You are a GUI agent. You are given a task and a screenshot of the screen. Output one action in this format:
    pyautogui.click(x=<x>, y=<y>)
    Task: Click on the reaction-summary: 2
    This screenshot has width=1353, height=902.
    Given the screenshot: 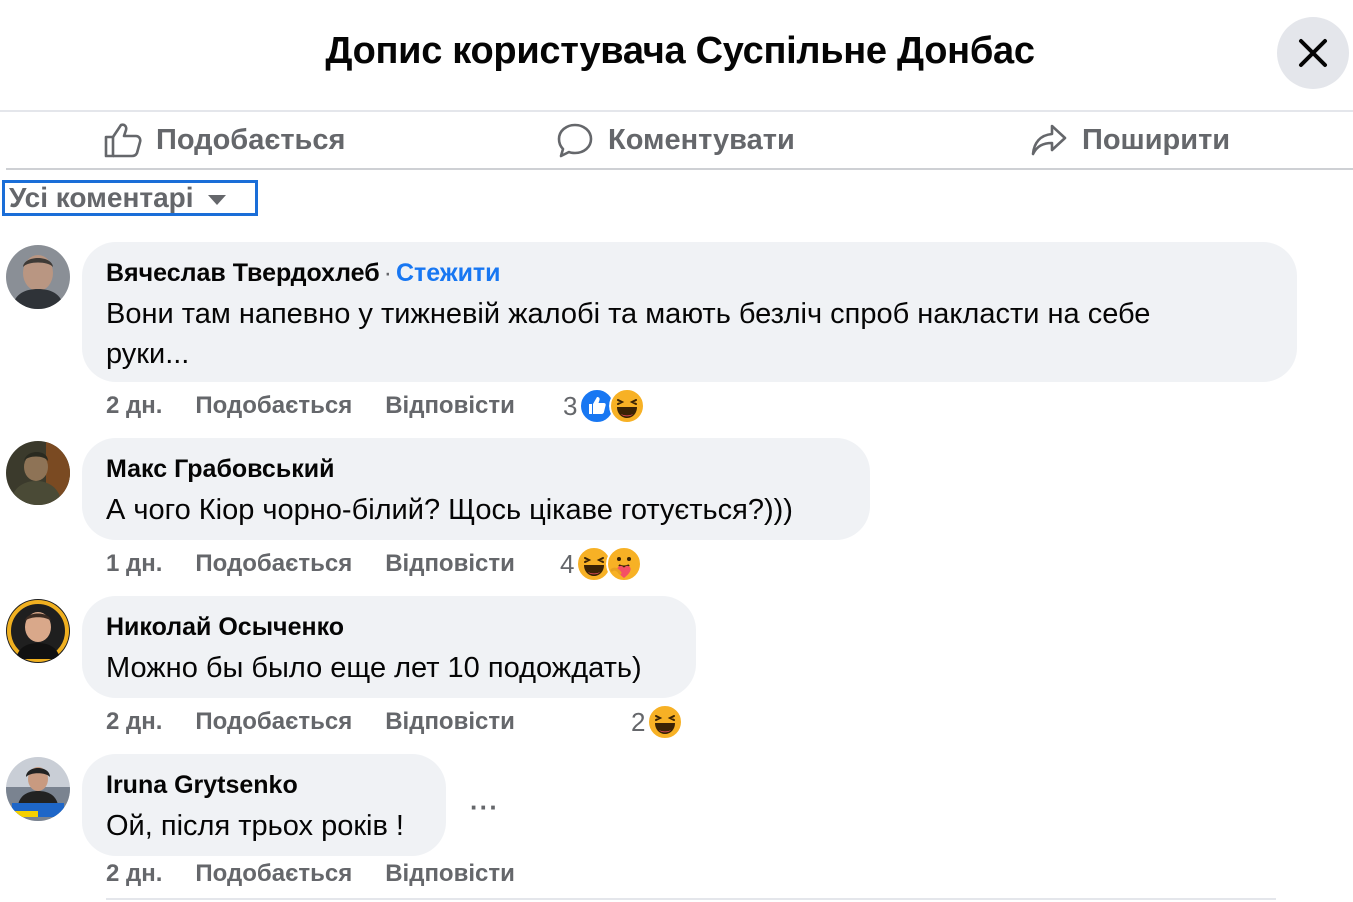 What is the action you would take?
    pyautogui.click(x=657, y=722)
    